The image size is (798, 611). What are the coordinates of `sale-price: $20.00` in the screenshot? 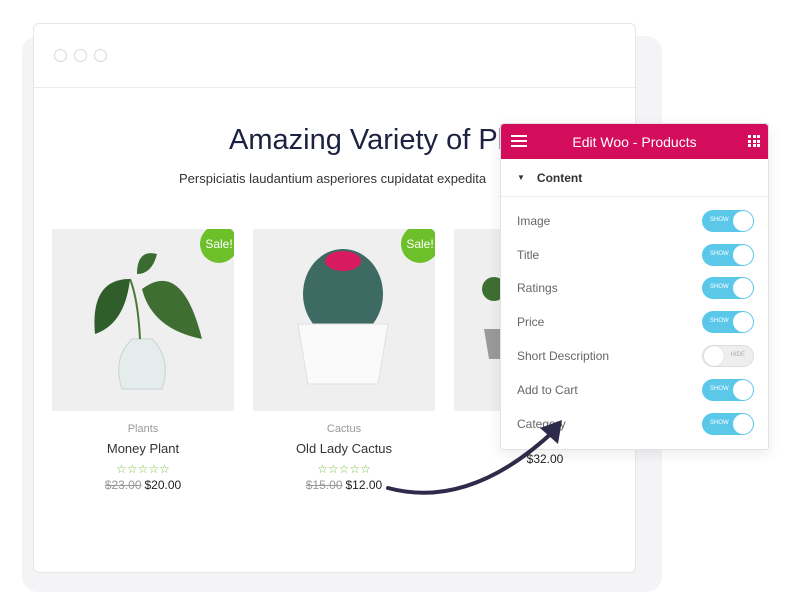 It's located at (163, 485).